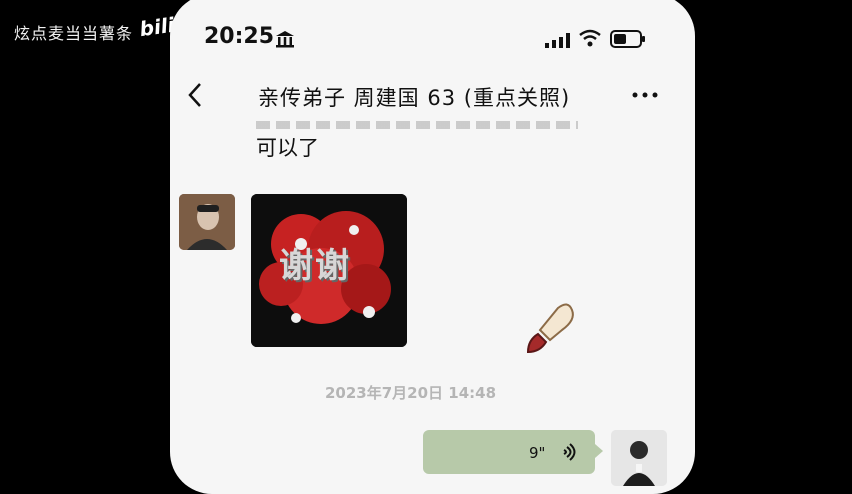 The image size is (852, 494). What do you see at coordinates (411, 393) in the screenshot?
I see `message-timestamp: 2023年7月20日 14:48` at bounding box center [411, 393].